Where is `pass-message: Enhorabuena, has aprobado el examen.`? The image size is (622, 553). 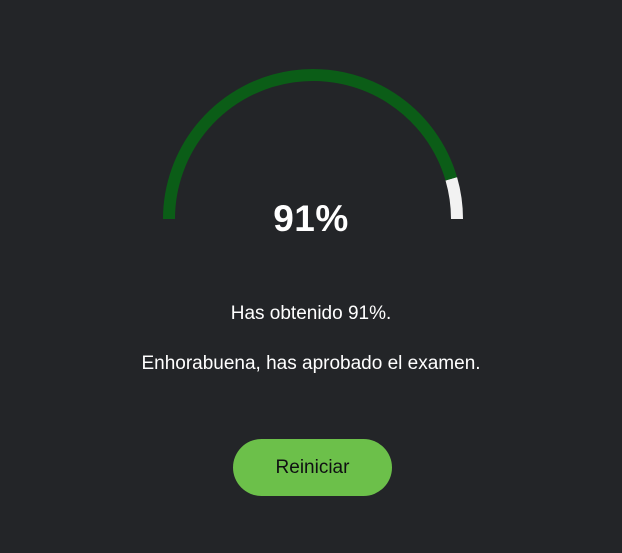
pass-message: Enhorabuena, has aprobado el examen. is located at coordinates (311, 363).